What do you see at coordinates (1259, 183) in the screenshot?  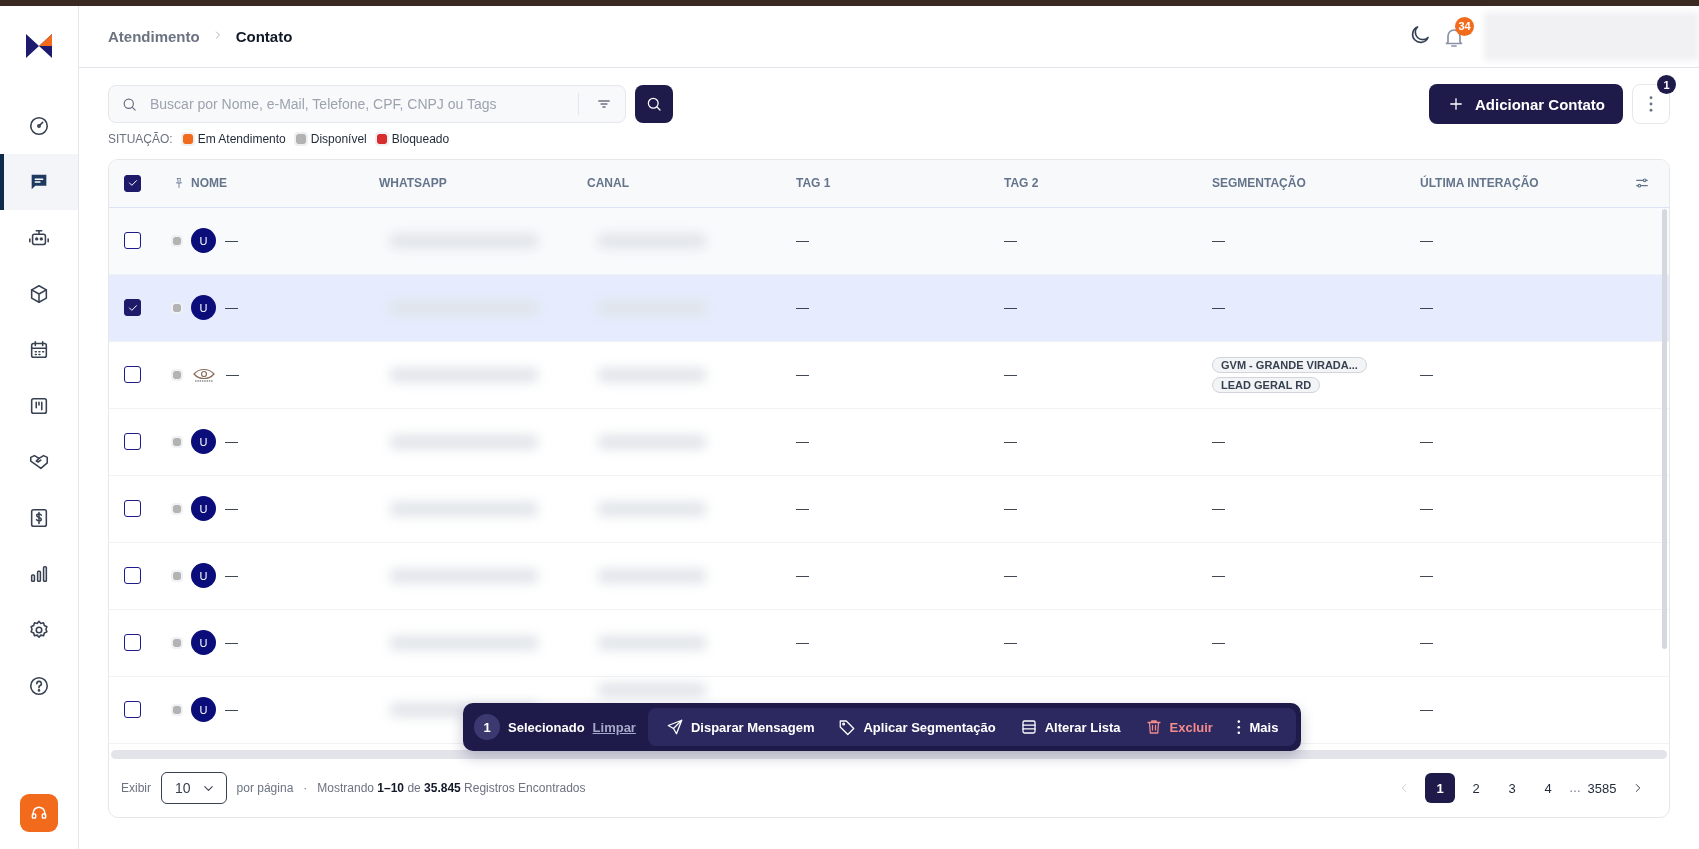 I see `column-header: SEGMENTAÇÃO` at bounding box center [1259, 183].